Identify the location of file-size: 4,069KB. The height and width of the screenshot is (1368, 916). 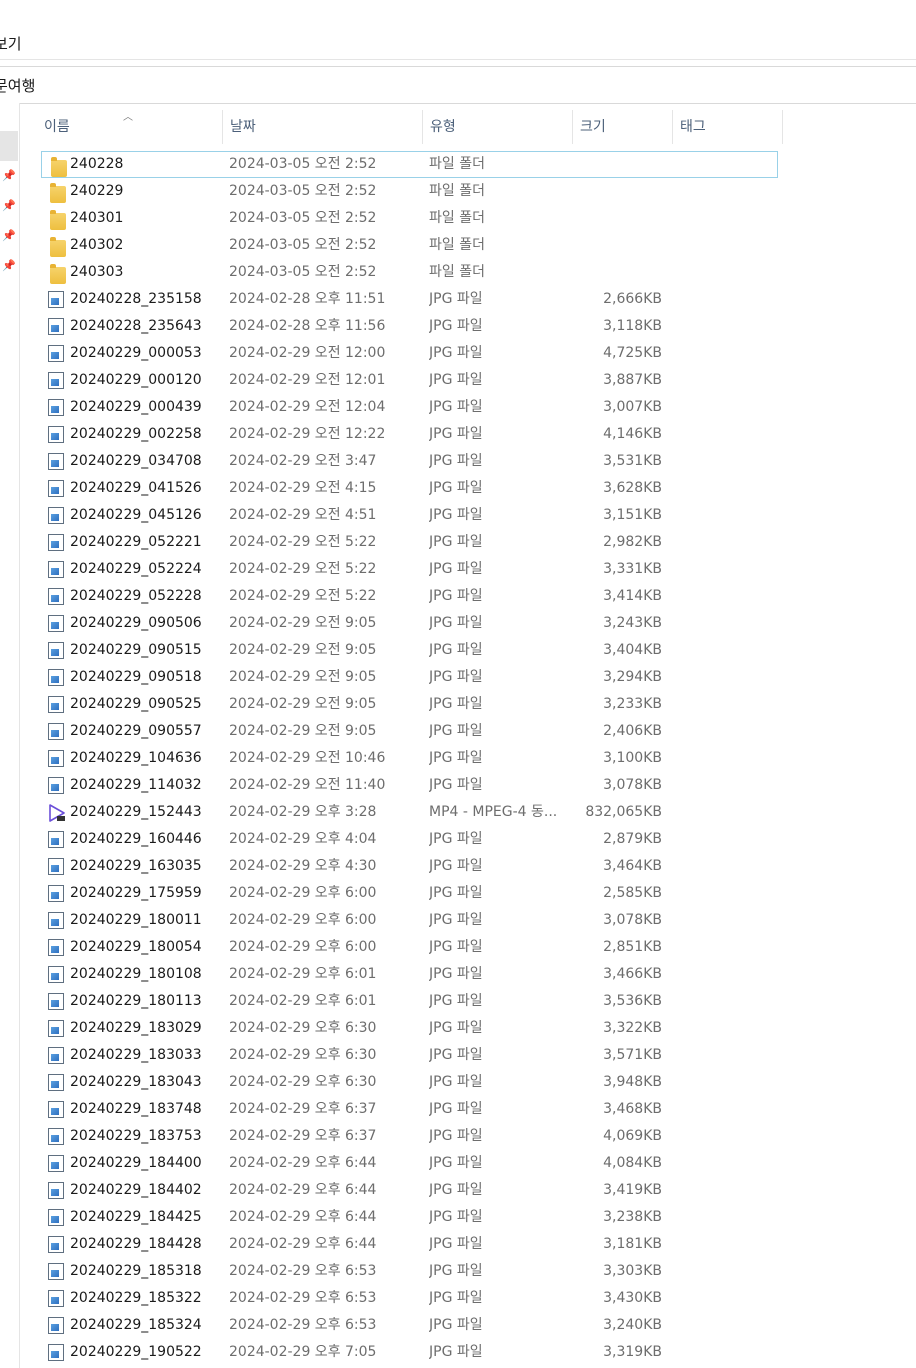
(632, 1136).